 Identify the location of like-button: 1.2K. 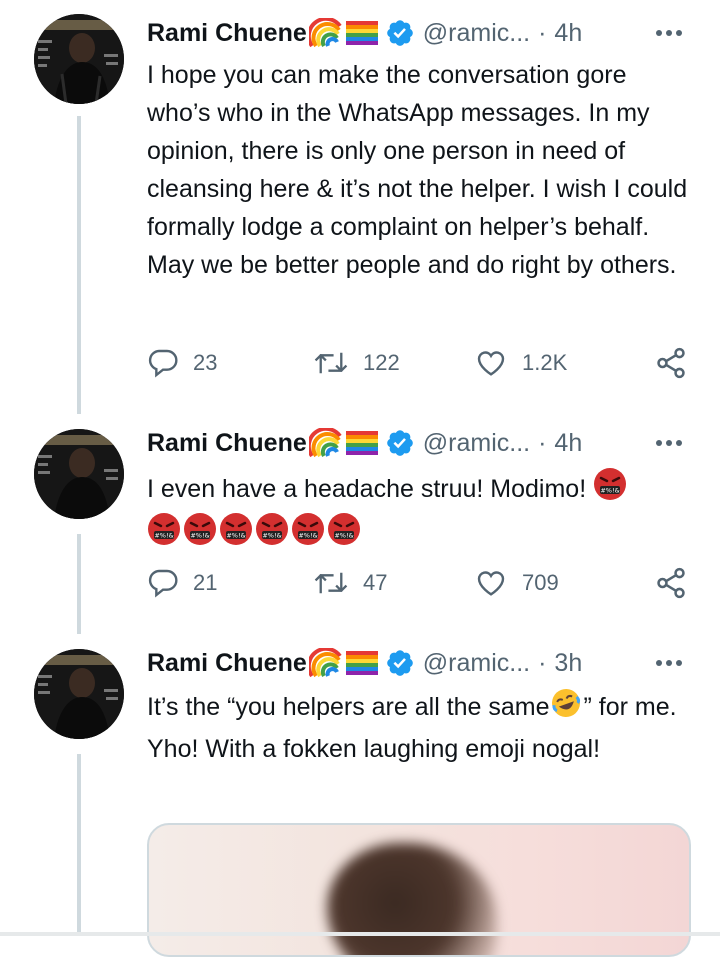
(520, 363).